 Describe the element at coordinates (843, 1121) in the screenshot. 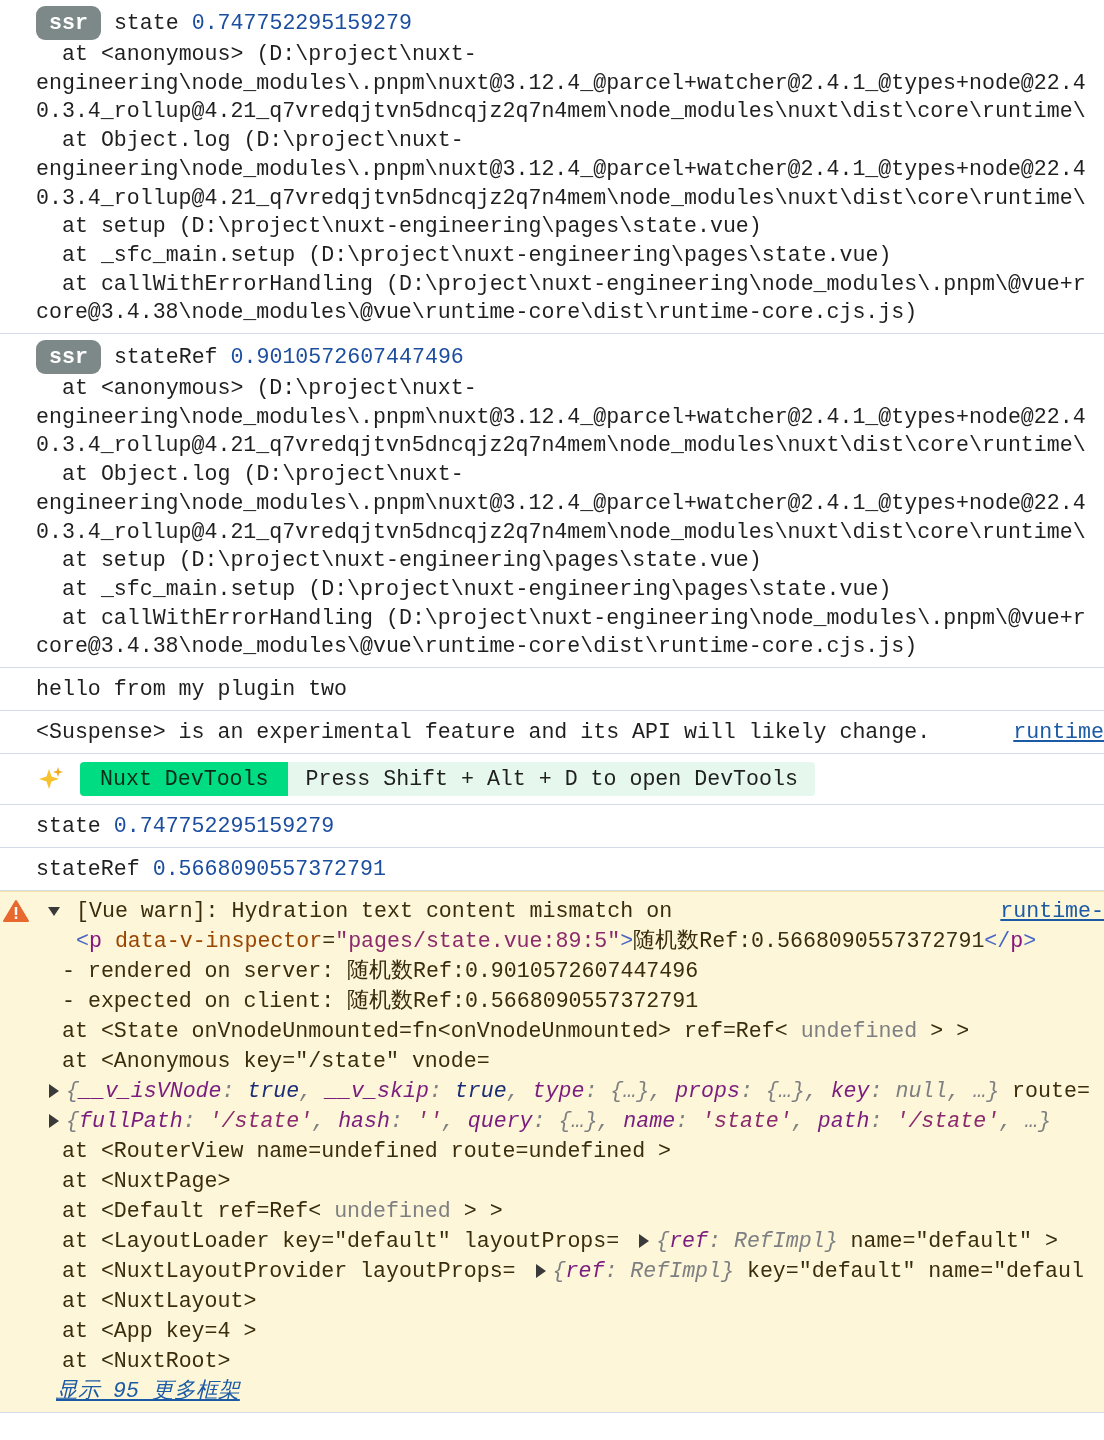

I see `object-key: path` at that location.